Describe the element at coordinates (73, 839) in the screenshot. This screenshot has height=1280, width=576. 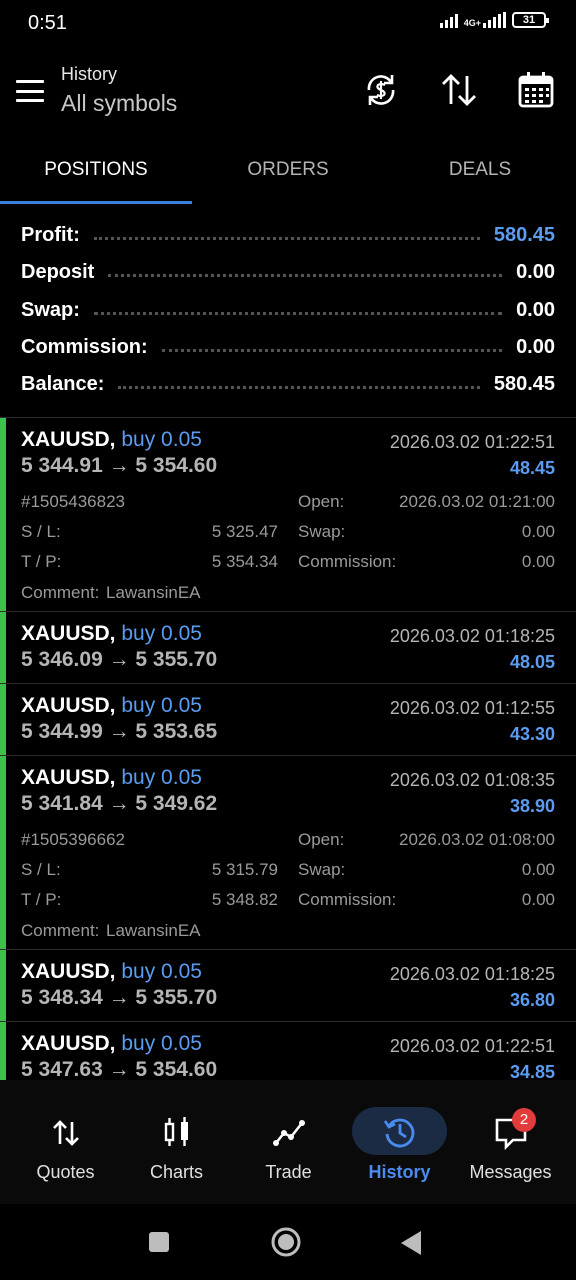
I see `position-ticket: #1505396662` at that location.